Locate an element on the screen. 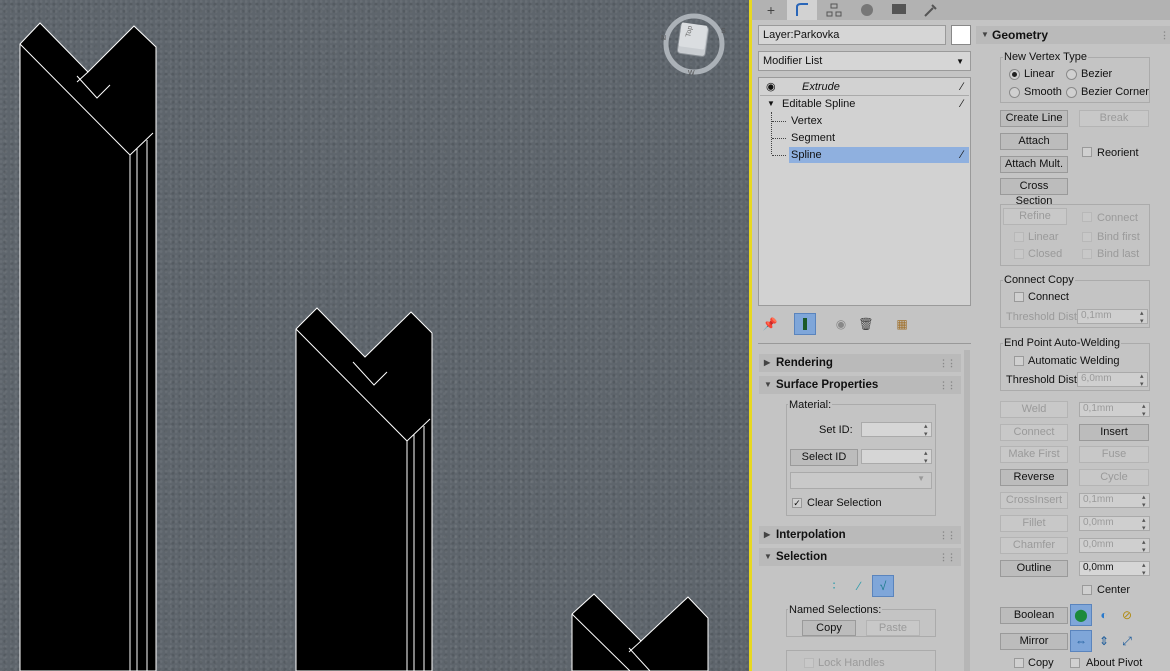 This screenshot has width=1170, height=671. boolean-intersect-button: ⊘ is located at coordinates (1127, 615).